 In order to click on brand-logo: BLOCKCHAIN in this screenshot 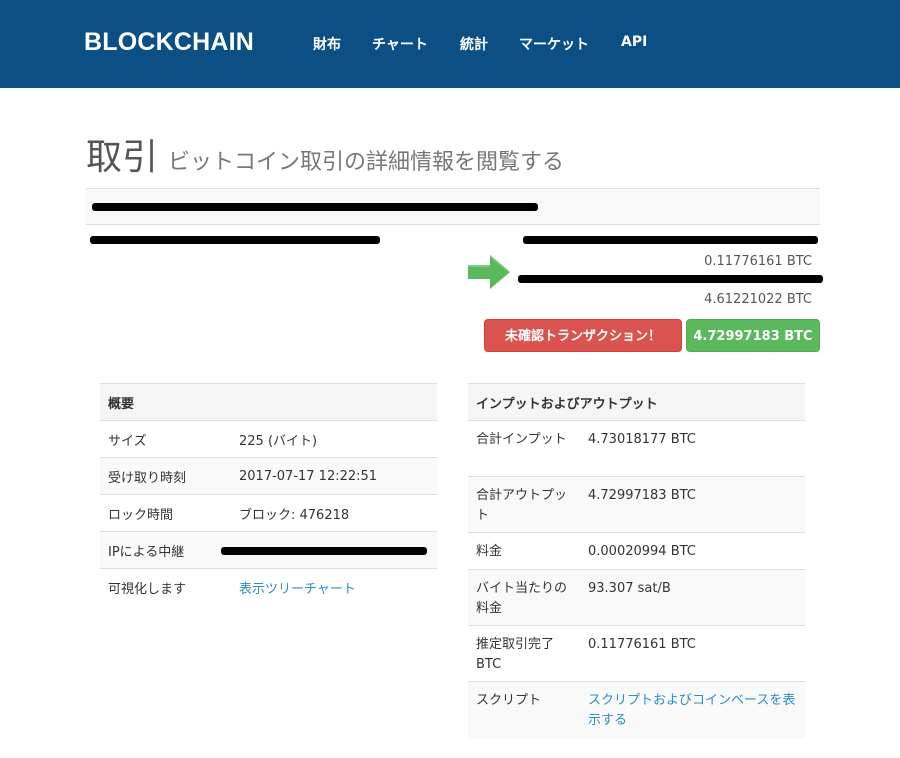, I will do `click(169, 42)`.